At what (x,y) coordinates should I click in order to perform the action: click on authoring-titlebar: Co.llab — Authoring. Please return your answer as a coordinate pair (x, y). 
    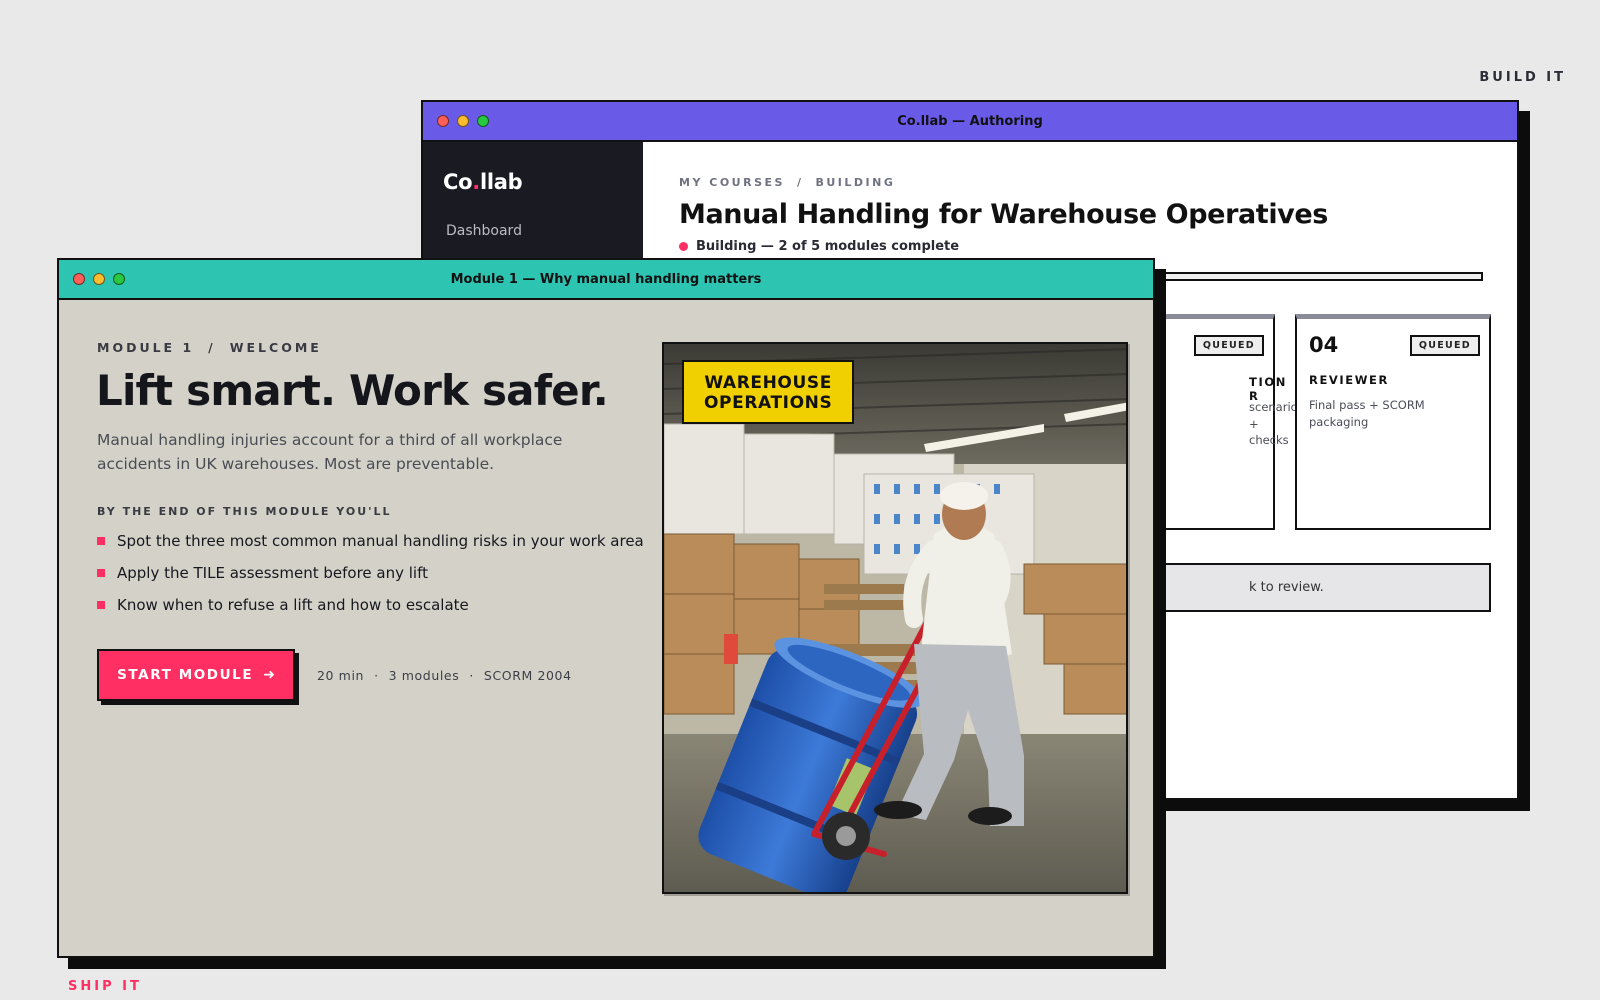
    Looking at the image, I should click on (970, 122).